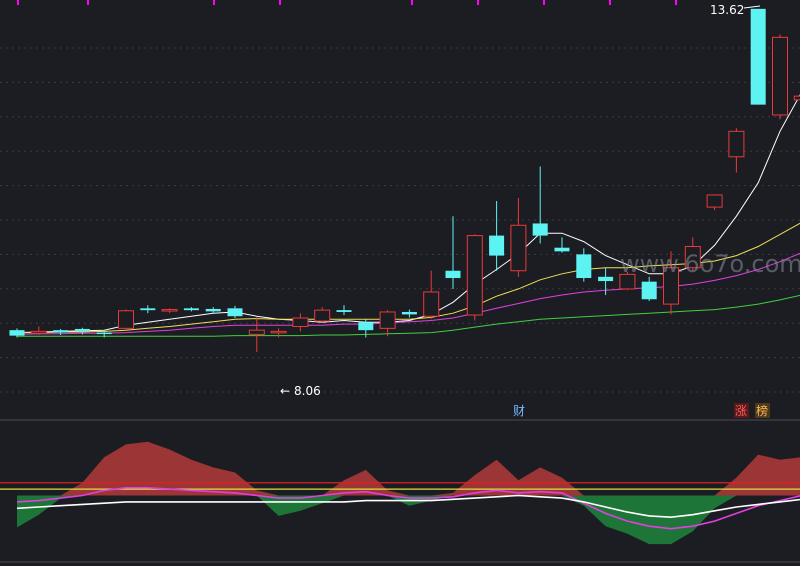  What do you see at coordinates (710, 264) in the screenshot?
I see `watermark: www.6o7o.com` at bounding box center [710, 264].